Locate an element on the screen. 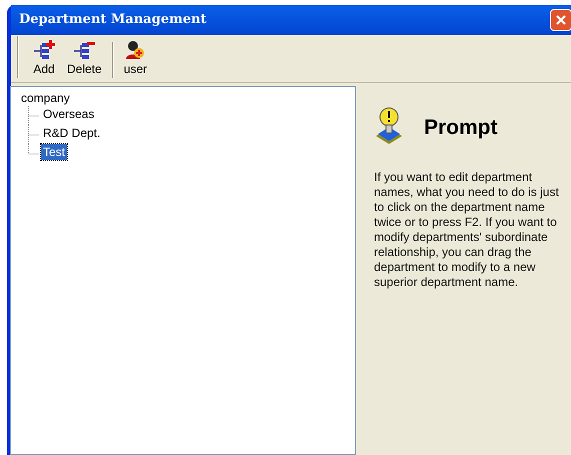  tree-item: Overseas is located at coordinates (68, 114).